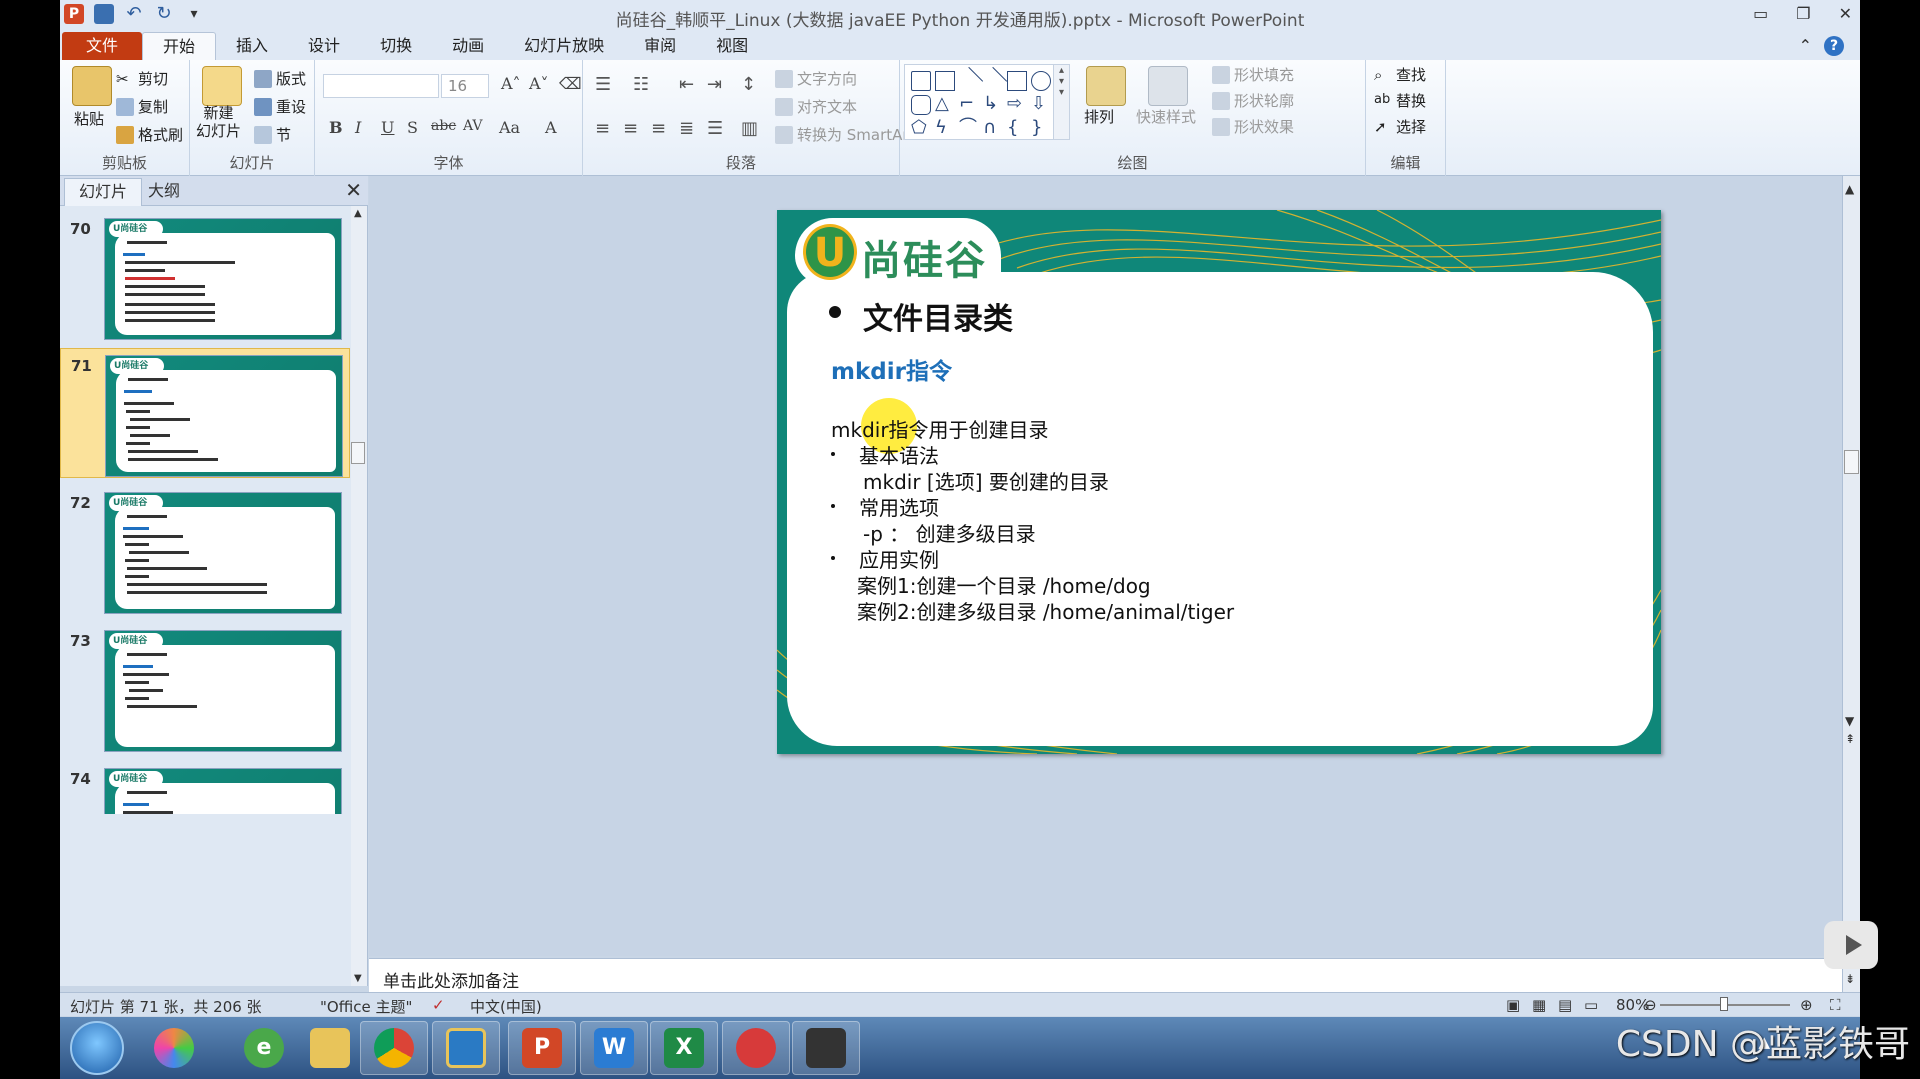 The width and height of the screenshot is (1920, 1079). I want to click on taskbar-app-folder, so click(330, 1048).